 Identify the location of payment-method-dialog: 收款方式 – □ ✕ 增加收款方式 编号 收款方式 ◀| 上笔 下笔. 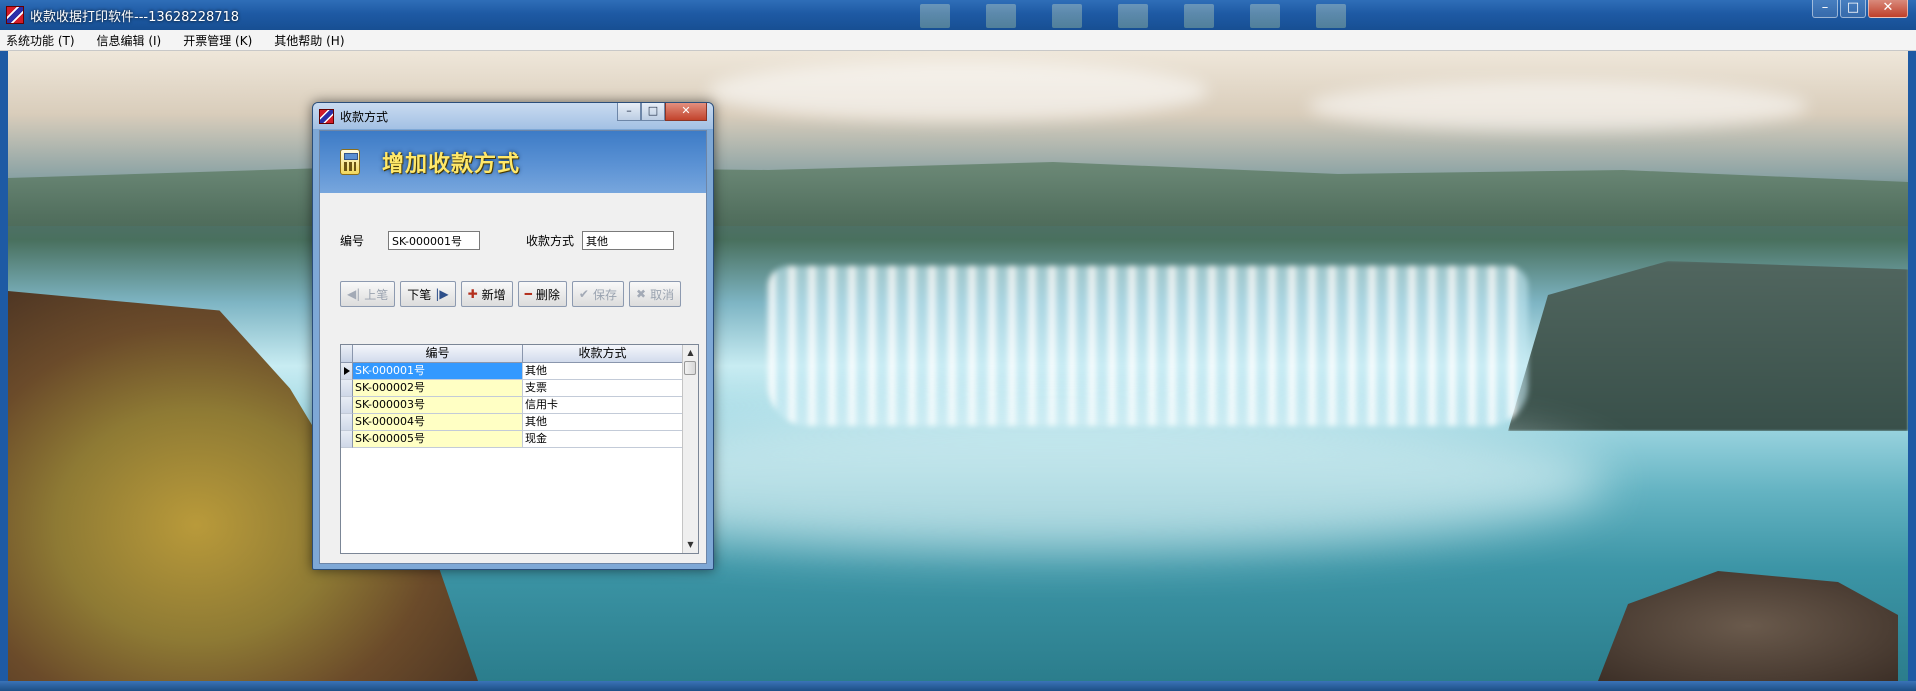
(513, 336).